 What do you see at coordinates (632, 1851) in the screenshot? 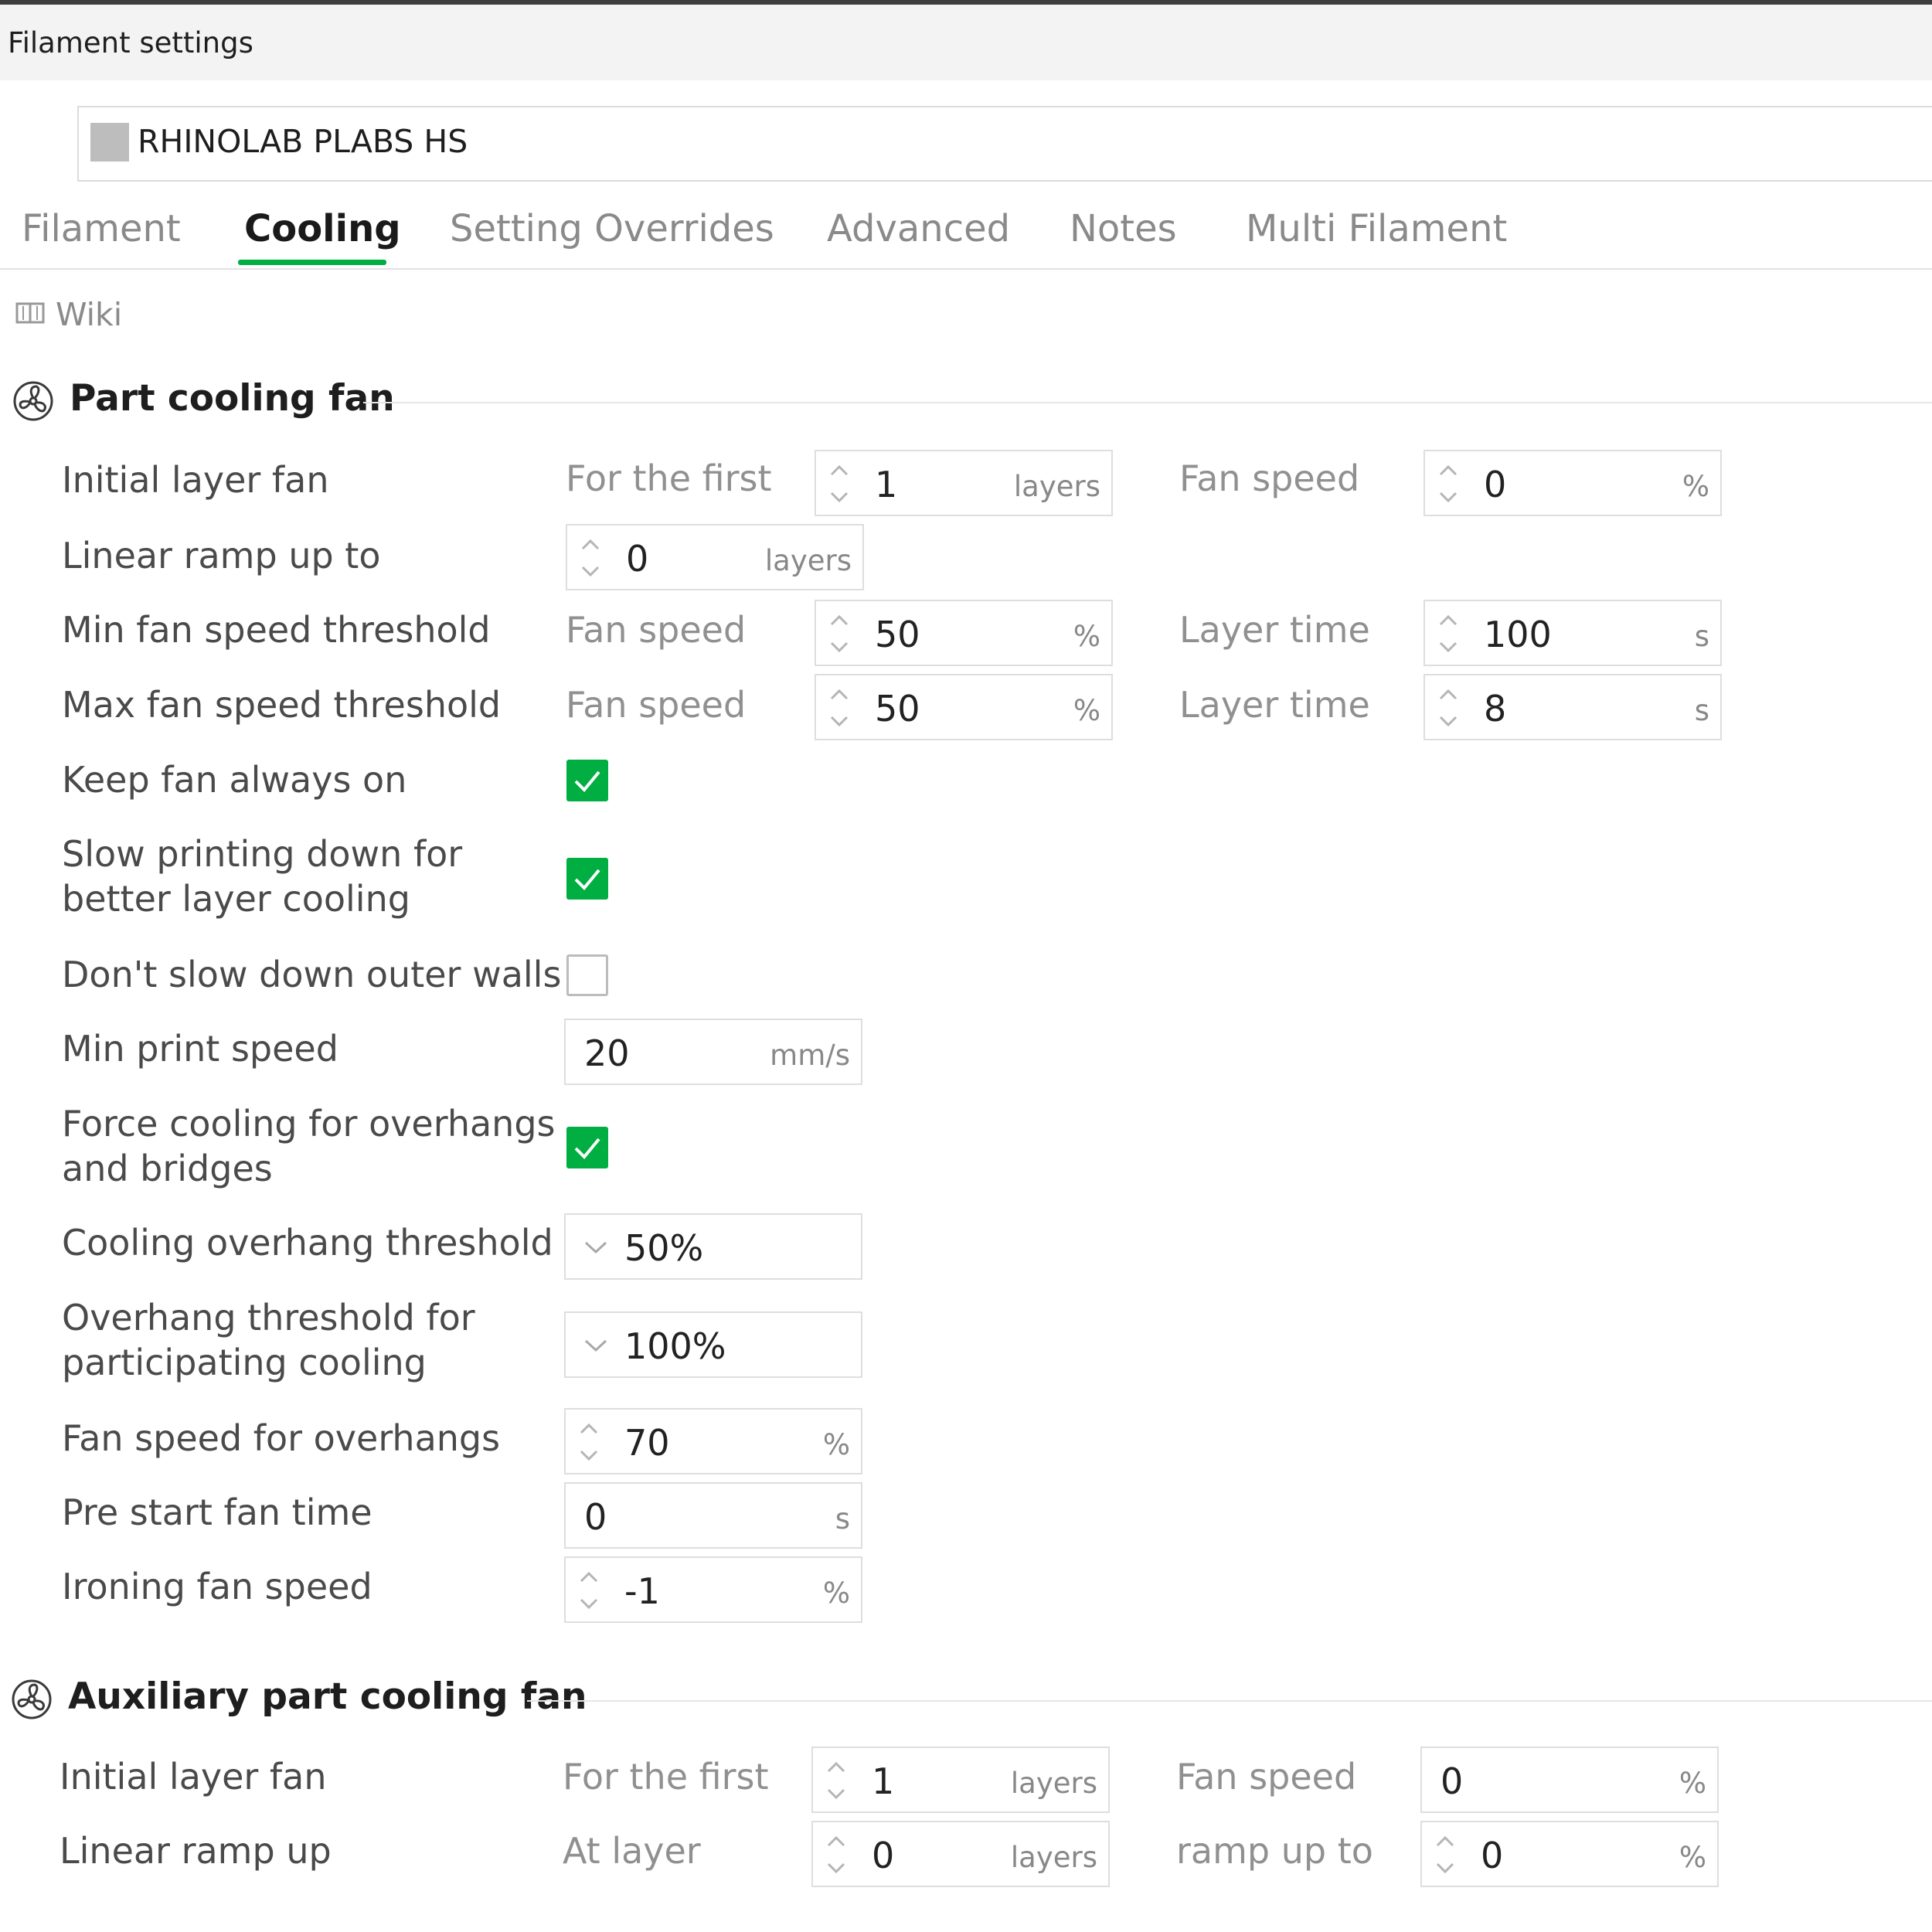
I see `label-at-layer: At layer` at bounding box center [632, 1851].